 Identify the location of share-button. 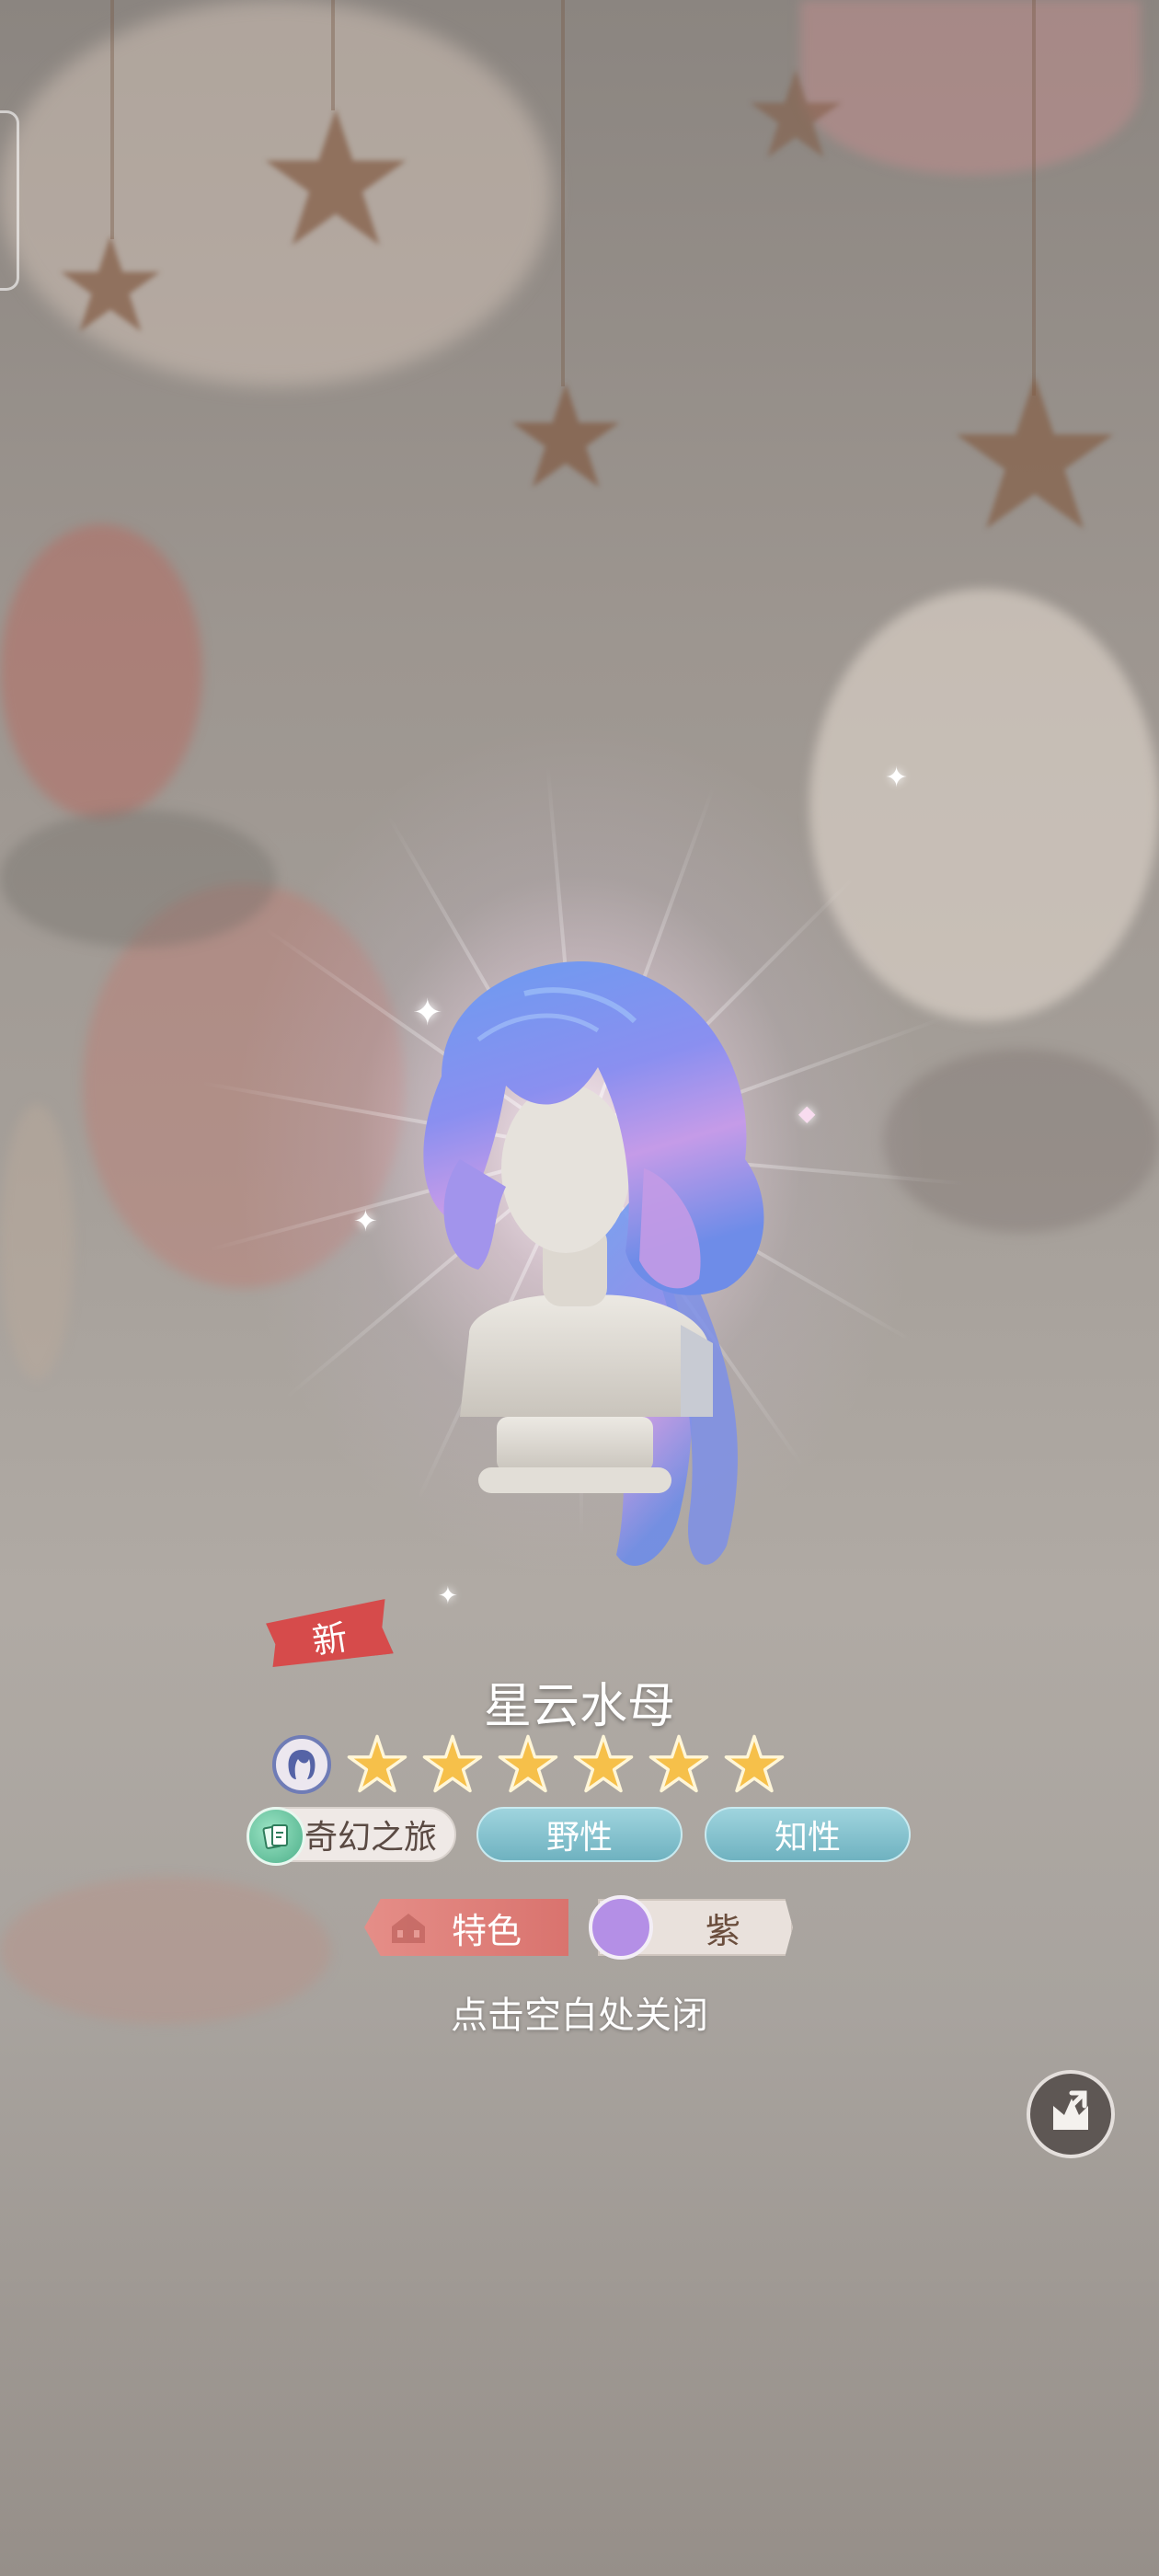
(1071, 2114).